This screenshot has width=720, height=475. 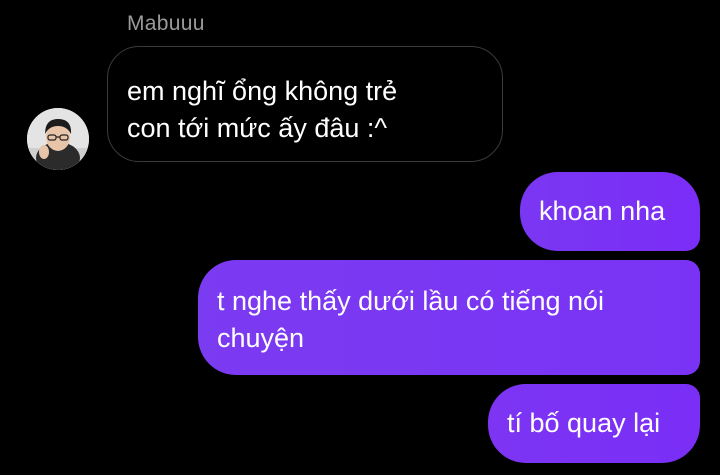 I want to click on outgoing-message-bubble: tí bố quay lại, so click(x=594, y=423).